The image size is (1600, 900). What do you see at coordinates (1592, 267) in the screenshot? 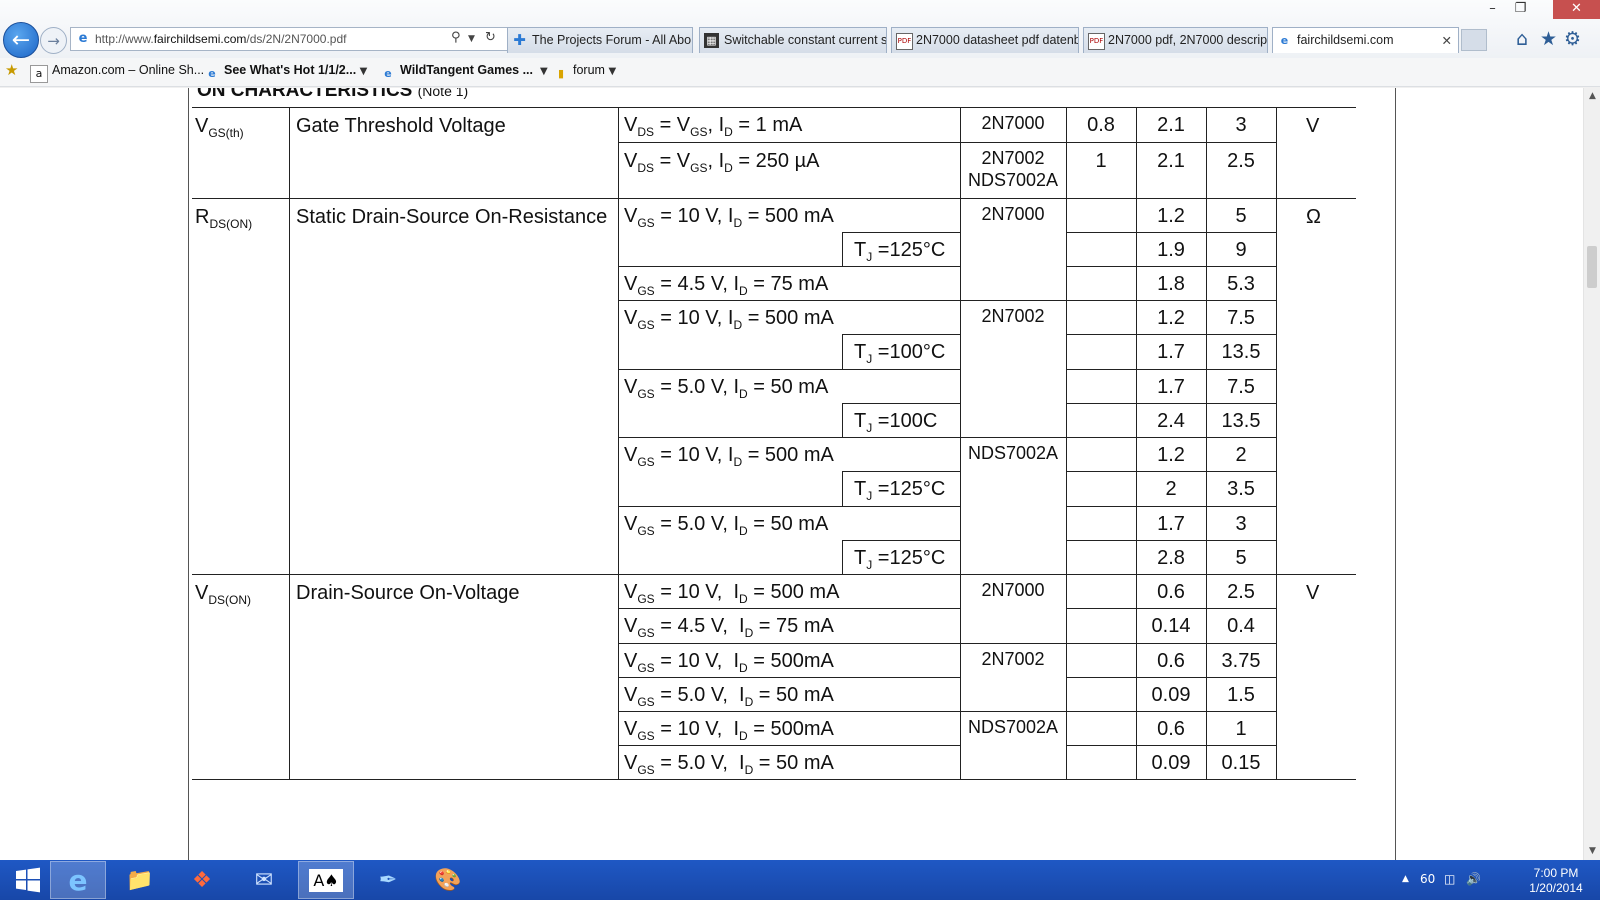
I see `scroll-thumb` at bounding box center [1592, 267].